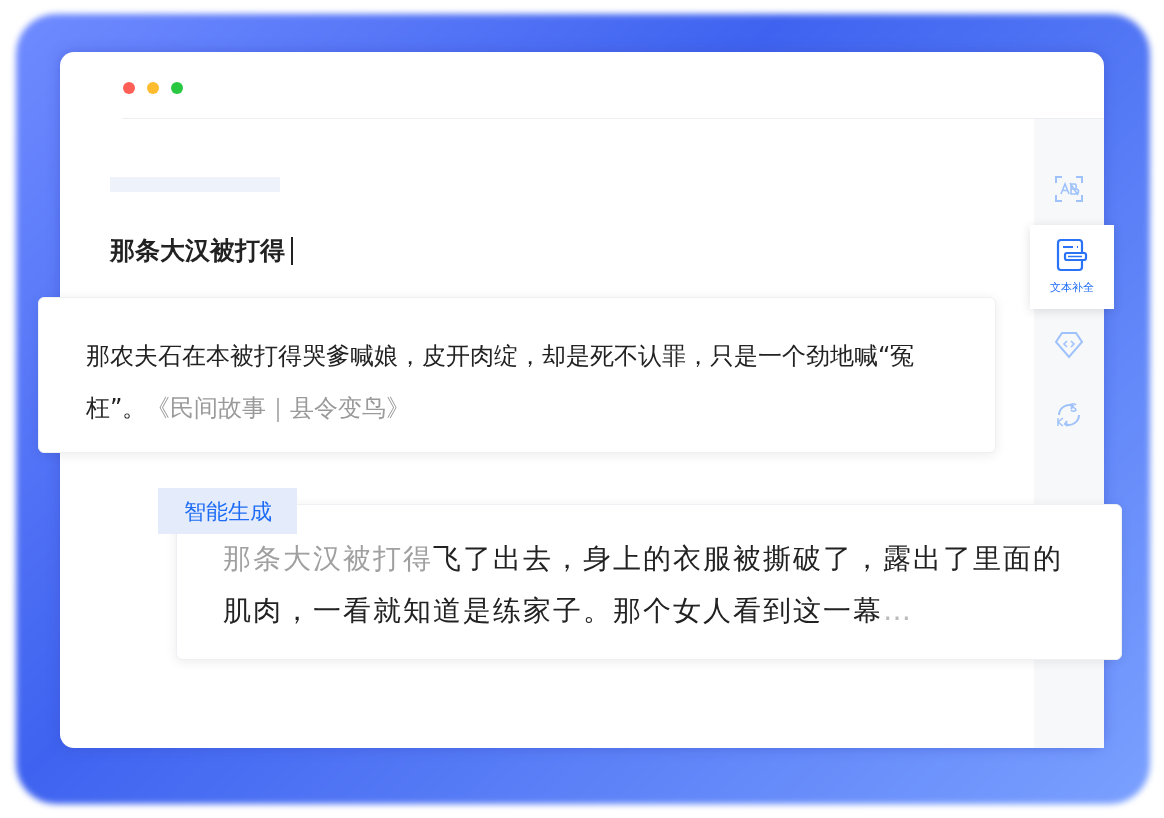  What do you see at coordinates (227, 511) in the screenshot?
I see `generated-tag: 智能生成` at bounding box center [227, 511].